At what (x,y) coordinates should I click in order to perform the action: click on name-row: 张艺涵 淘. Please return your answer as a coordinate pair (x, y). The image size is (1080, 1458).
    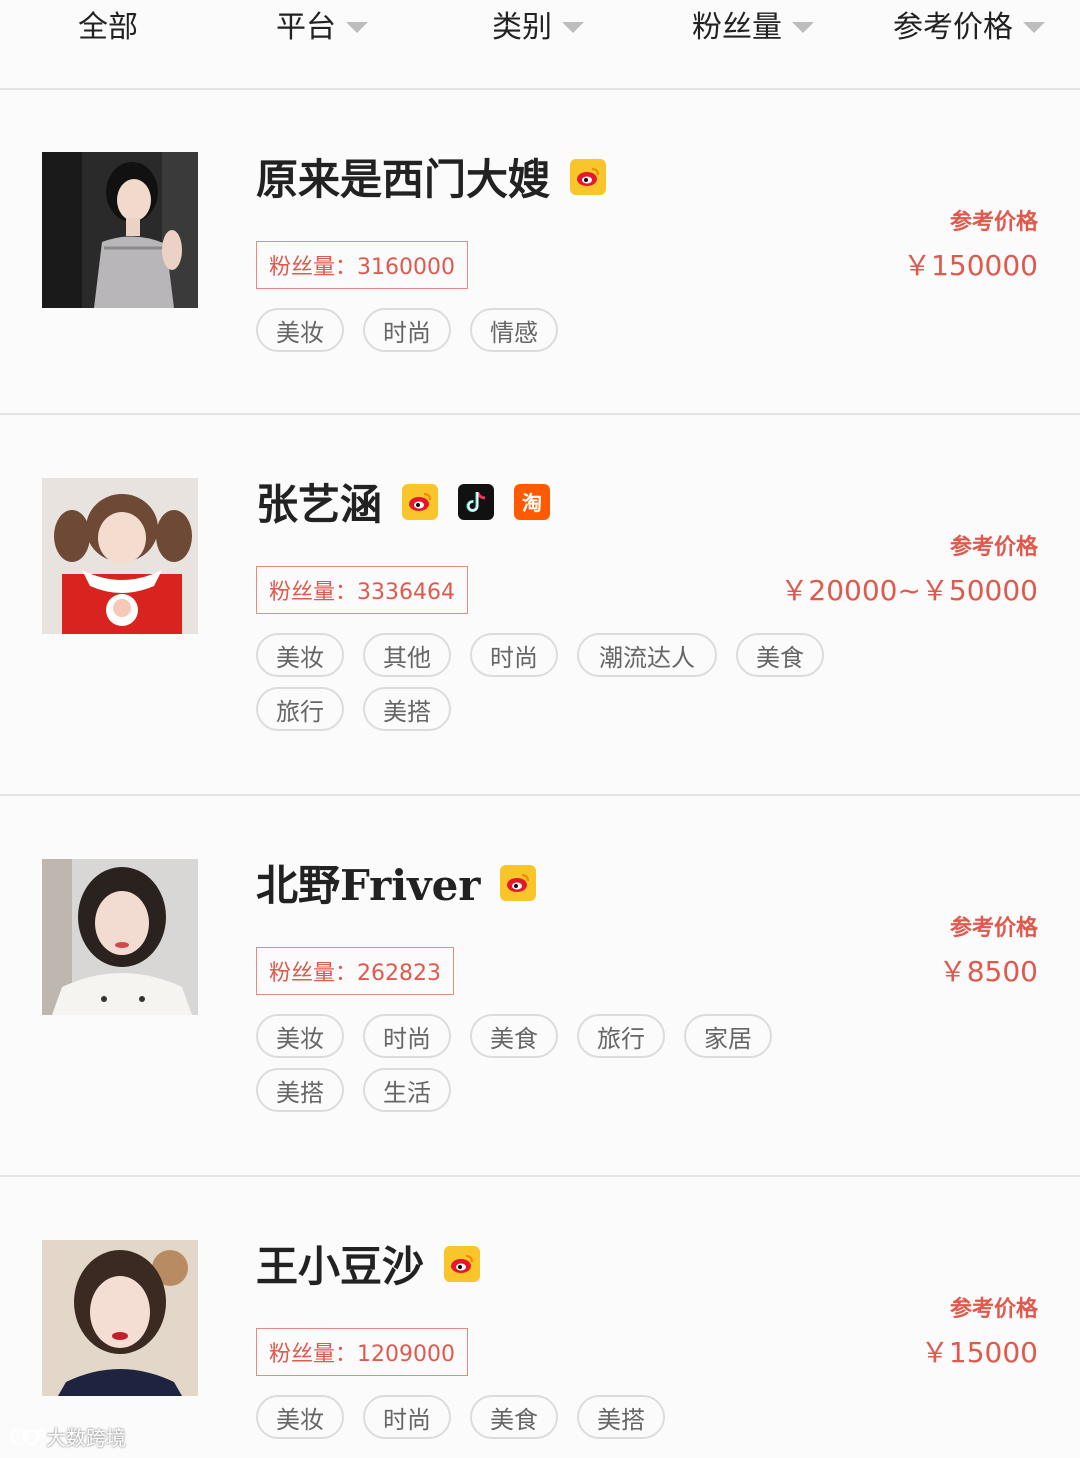
    Looking at the image, I should click on (403, 501).